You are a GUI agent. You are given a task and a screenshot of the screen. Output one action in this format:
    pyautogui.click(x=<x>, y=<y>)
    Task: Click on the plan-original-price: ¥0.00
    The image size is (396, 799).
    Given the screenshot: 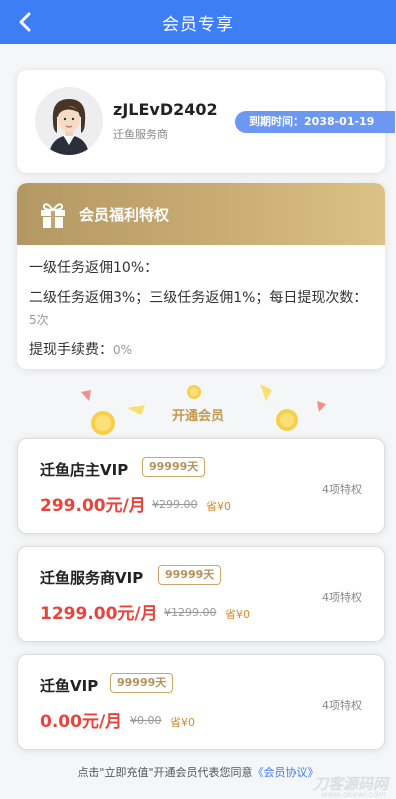 What is the action you would take?
    pyautogui.click(x=146, y=720)
    